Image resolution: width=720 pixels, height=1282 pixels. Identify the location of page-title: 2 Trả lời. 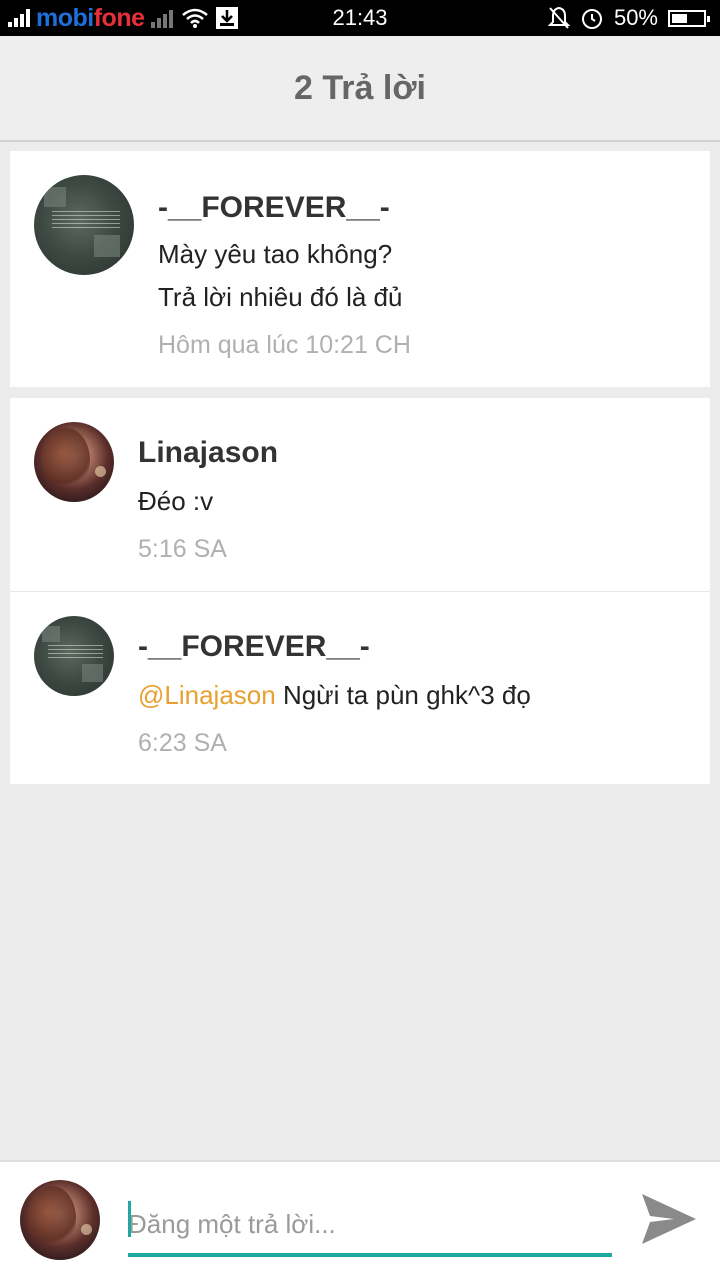
(360, 87).